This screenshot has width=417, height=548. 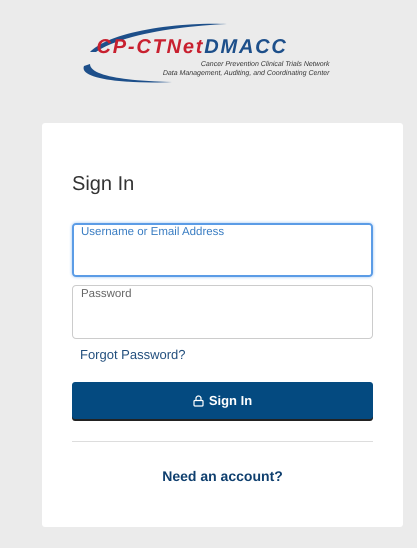 What do you see at coordinates (222, 476) in the screenshot?
I see `register-link: Need an account?` at bounding box center [222, 476].